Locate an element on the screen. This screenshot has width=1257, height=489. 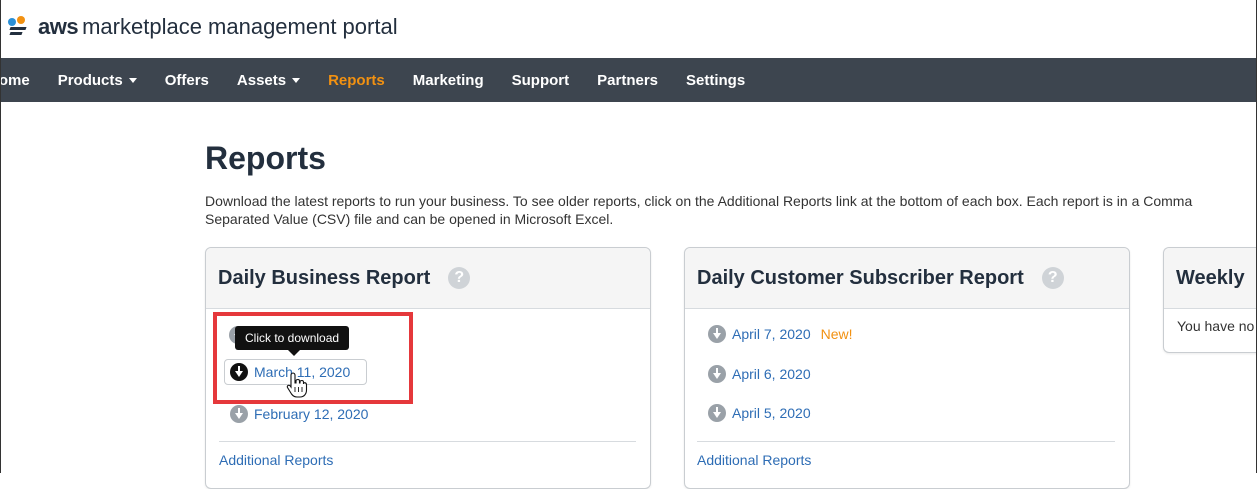
card-header: Daily Business Report ? is located at coordinates (428, 278).